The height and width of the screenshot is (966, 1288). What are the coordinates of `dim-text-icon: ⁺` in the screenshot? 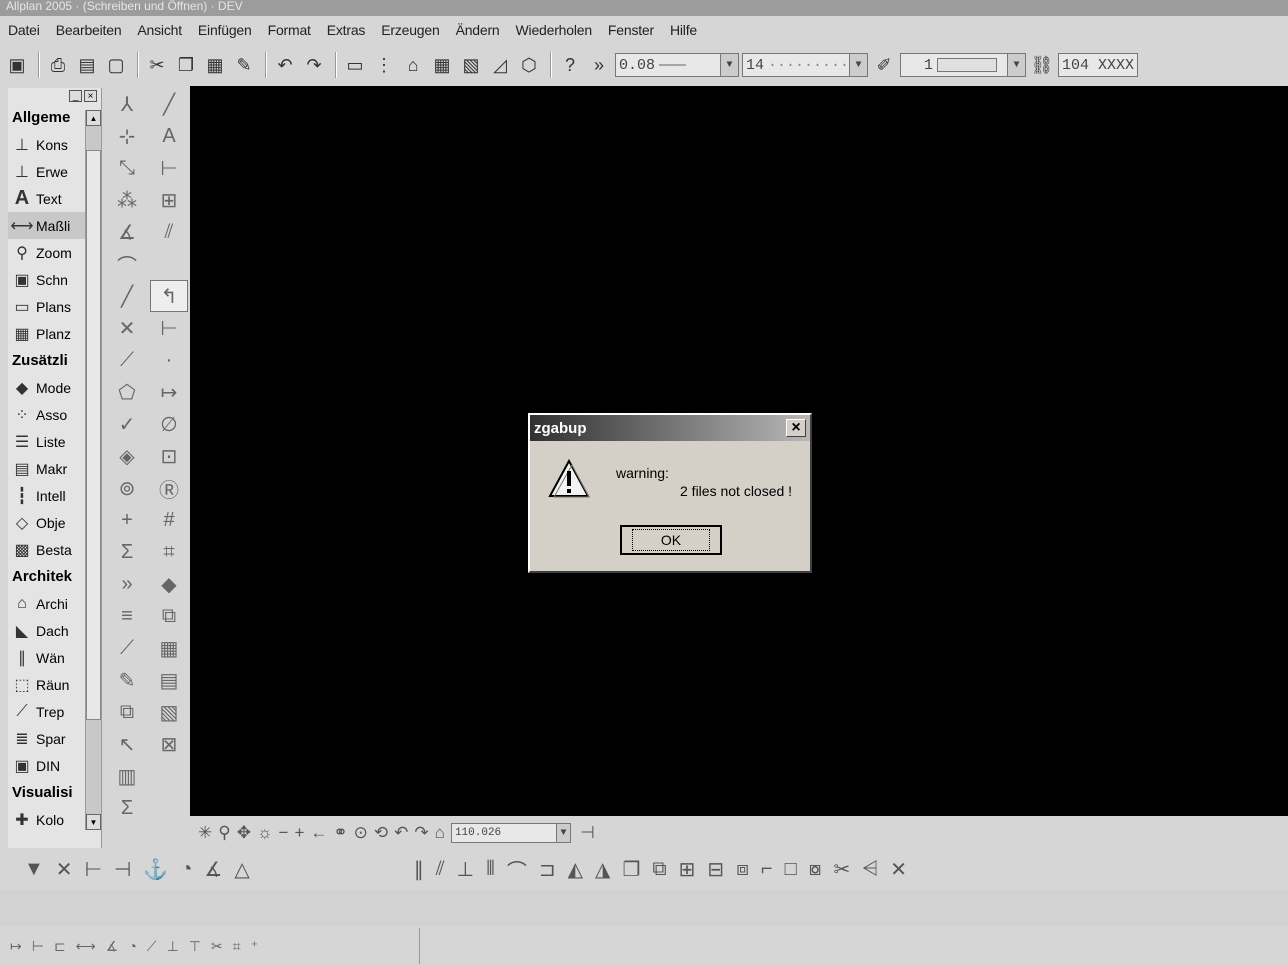 It's located at (254, 946).